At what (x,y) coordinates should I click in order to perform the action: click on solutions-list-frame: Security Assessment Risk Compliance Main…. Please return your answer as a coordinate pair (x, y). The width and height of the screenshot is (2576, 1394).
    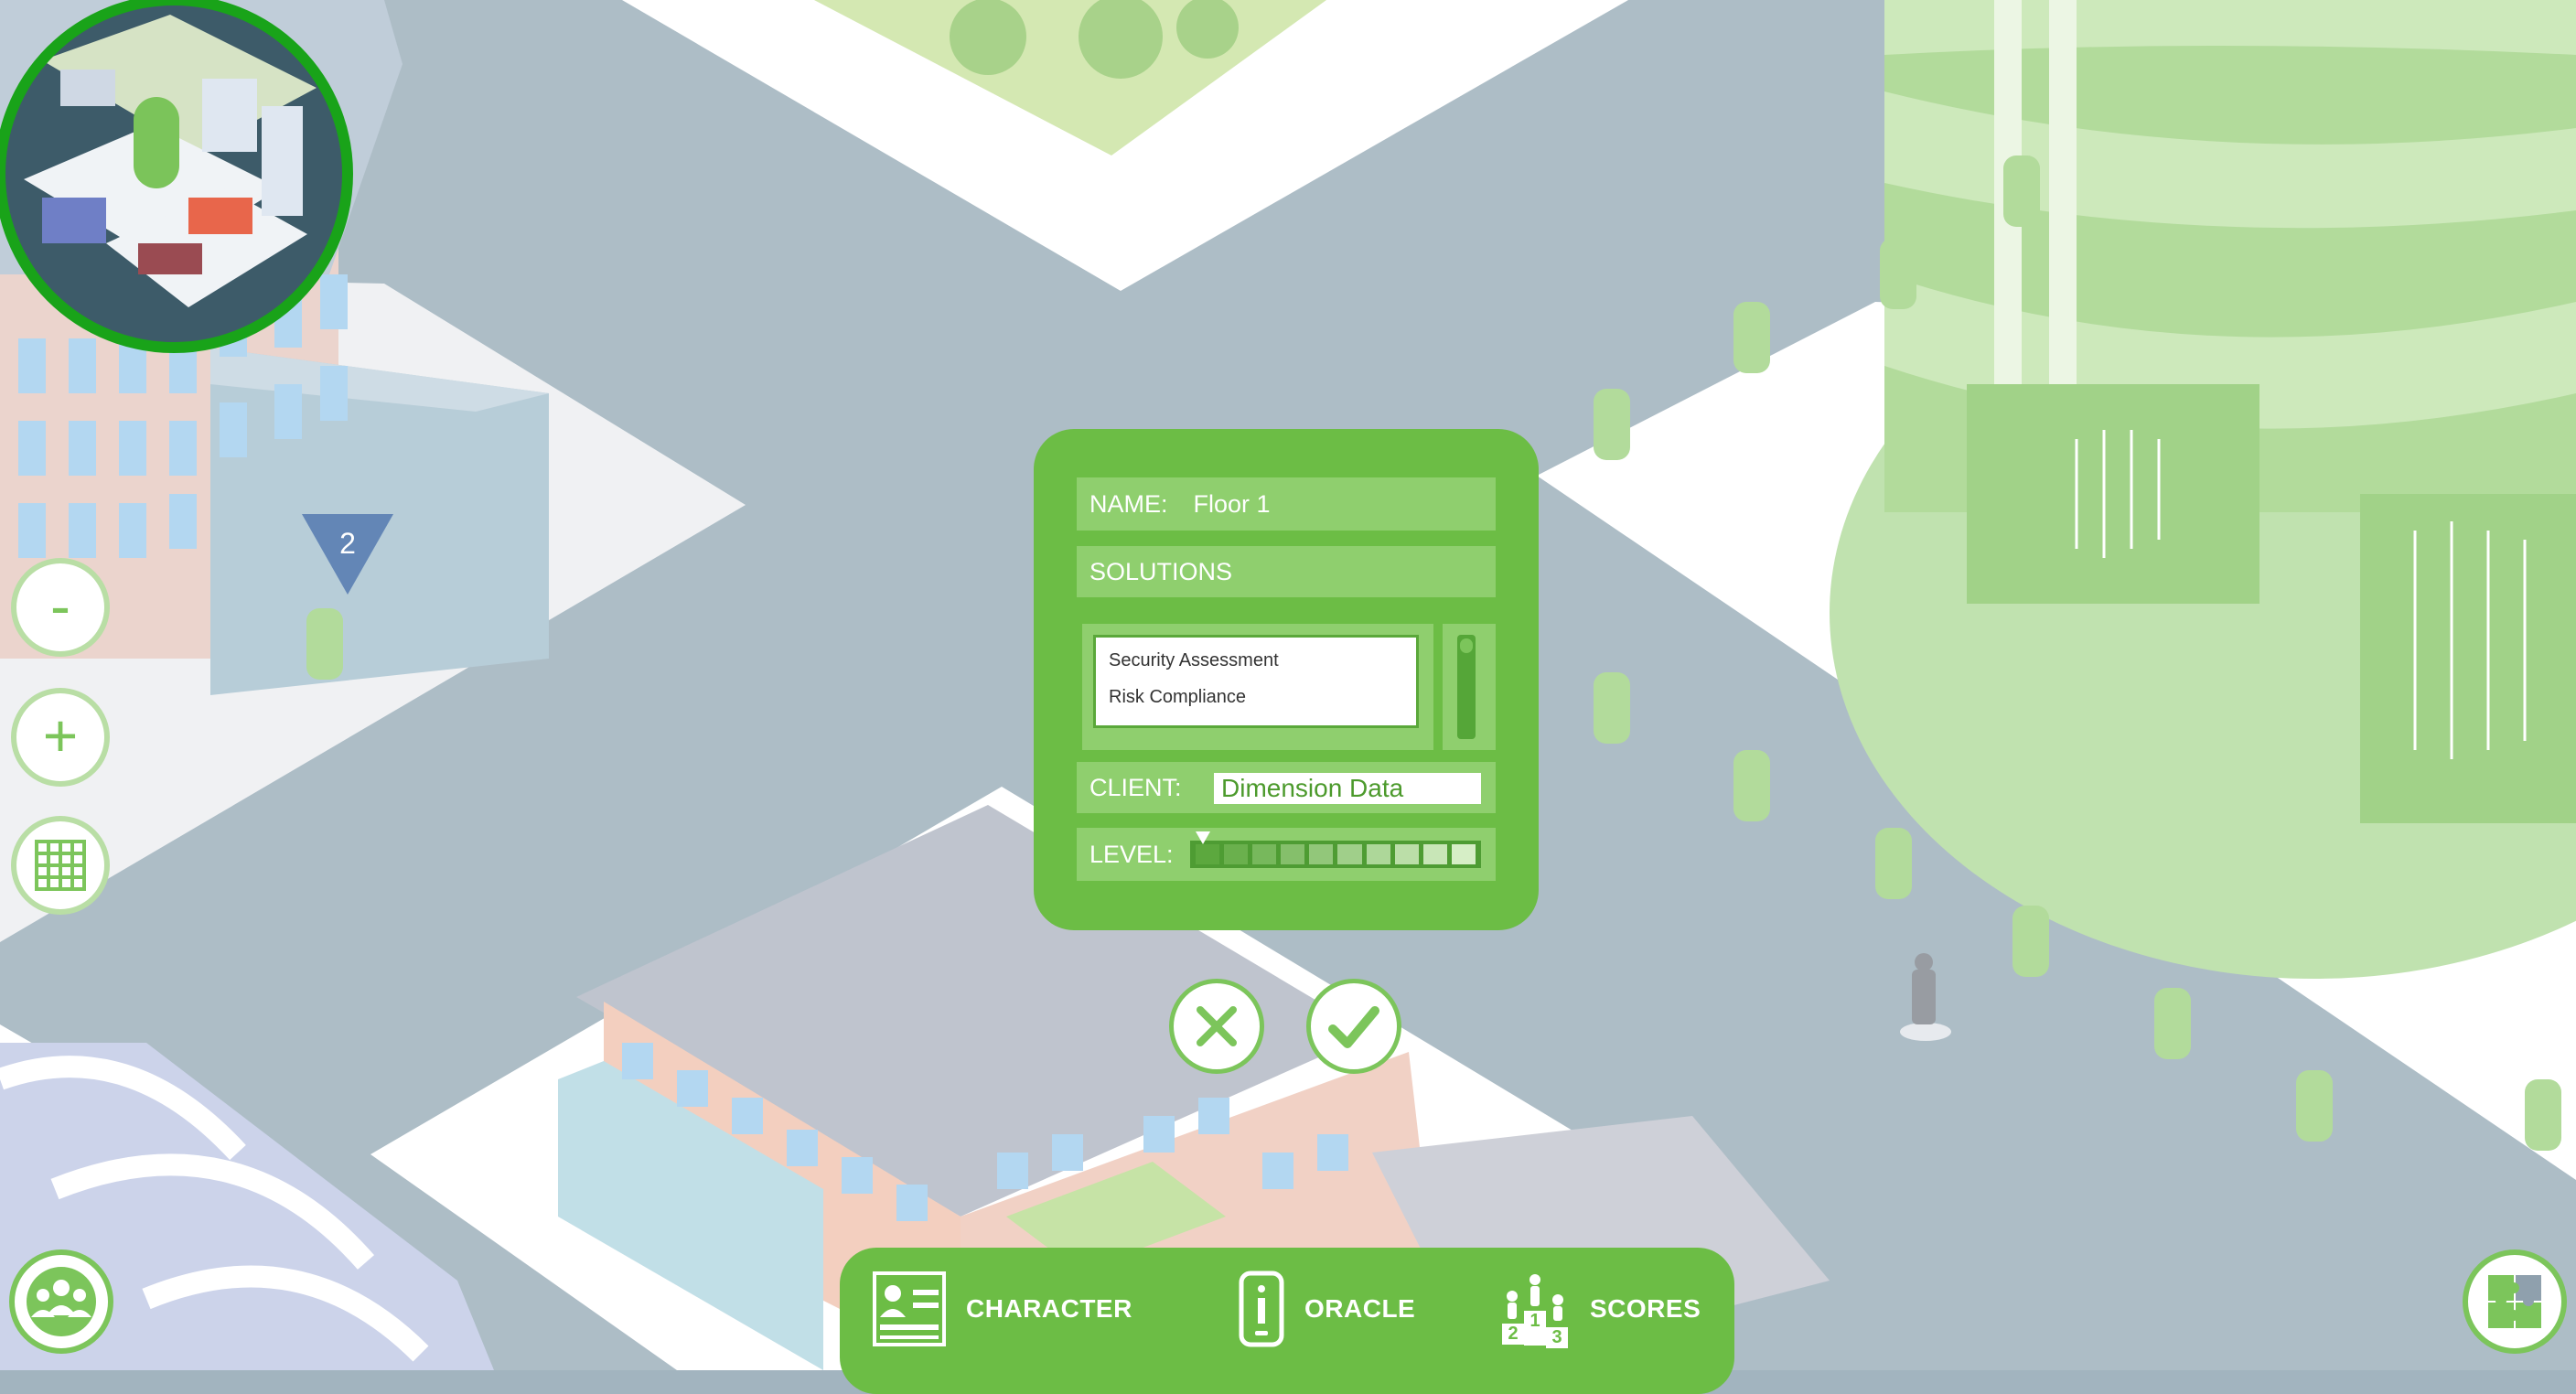
    Looking at the image, I should click on (1257, 687).